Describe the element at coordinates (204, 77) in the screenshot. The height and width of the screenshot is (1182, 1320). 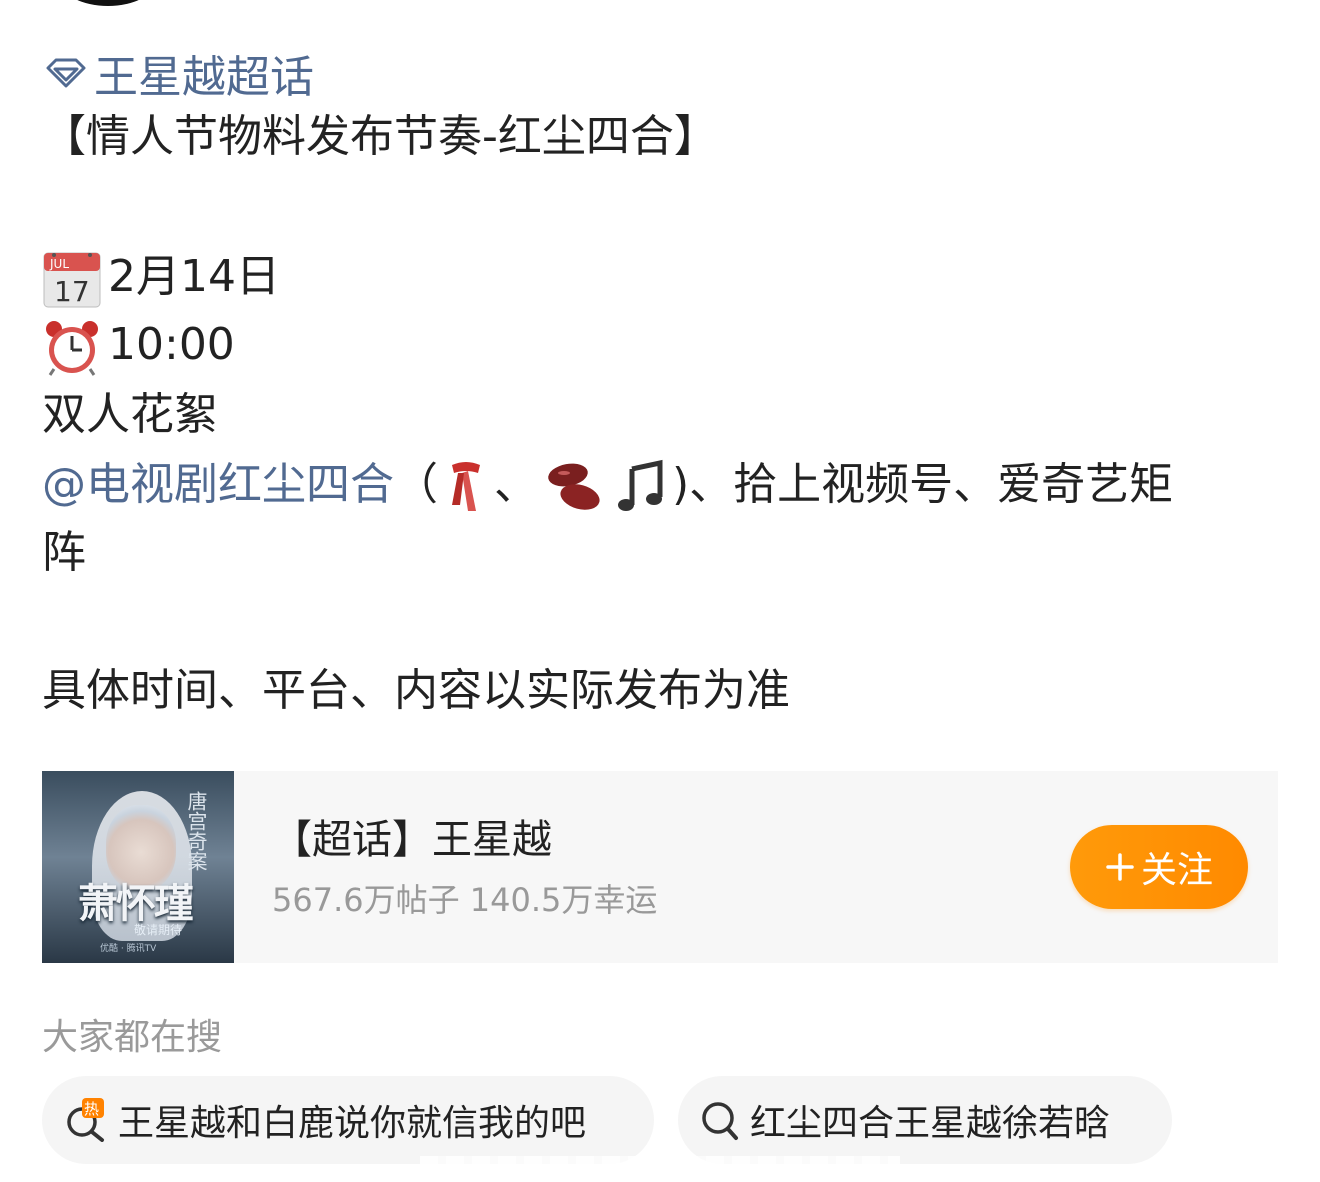
I see `supertopic-label: 王星越超话` at that location.